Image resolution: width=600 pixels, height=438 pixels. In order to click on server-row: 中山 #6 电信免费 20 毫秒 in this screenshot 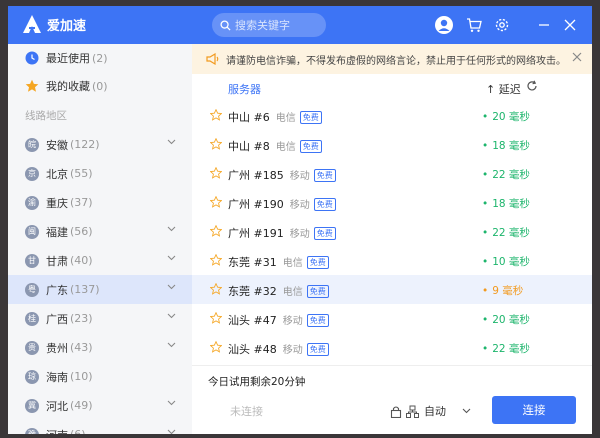, I will do `click(392, 115)`.